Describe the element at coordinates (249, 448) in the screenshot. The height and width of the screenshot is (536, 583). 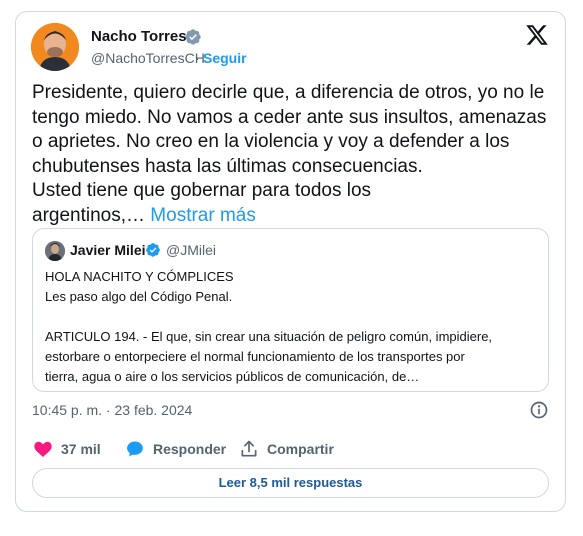
I see `share-upload-icon` at that location.